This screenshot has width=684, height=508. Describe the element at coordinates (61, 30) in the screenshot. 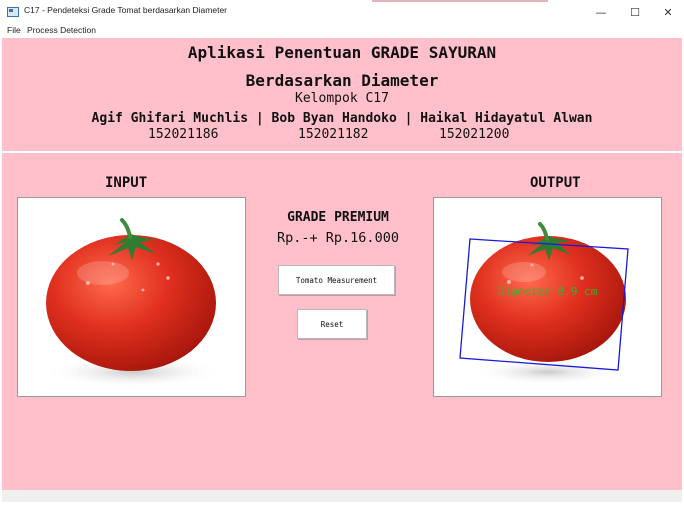

I see `menu-process-detection: Process Detection` at that location.